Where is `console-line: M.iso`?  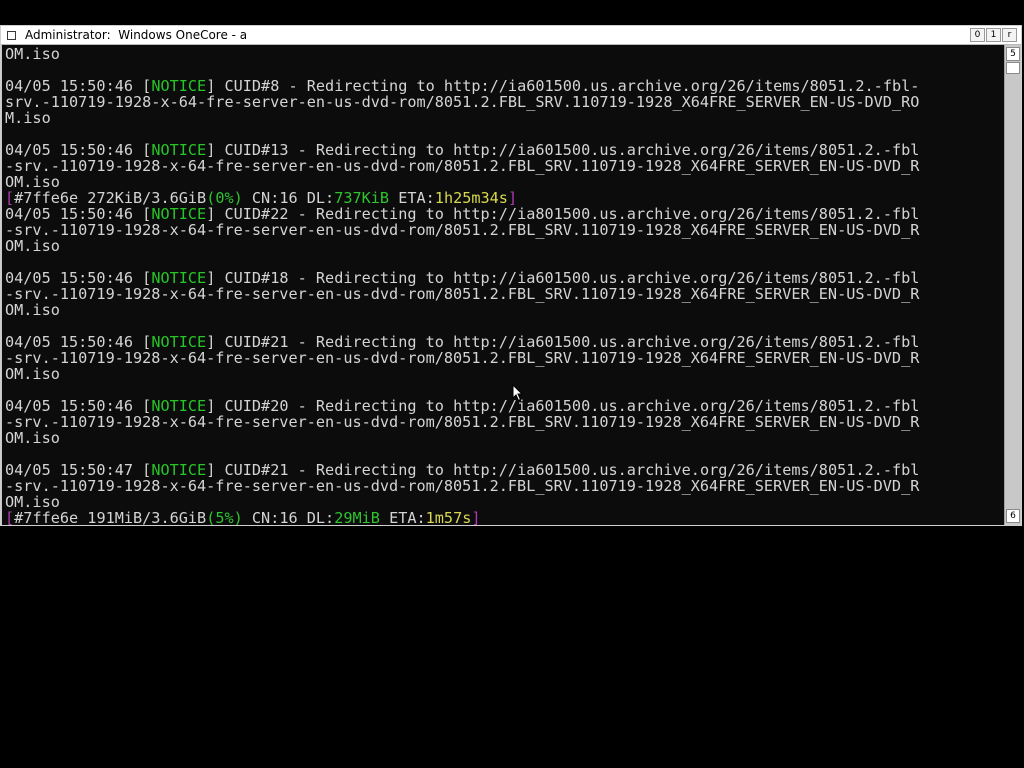
console-line: M.iso is located at coordinates (28, 118).